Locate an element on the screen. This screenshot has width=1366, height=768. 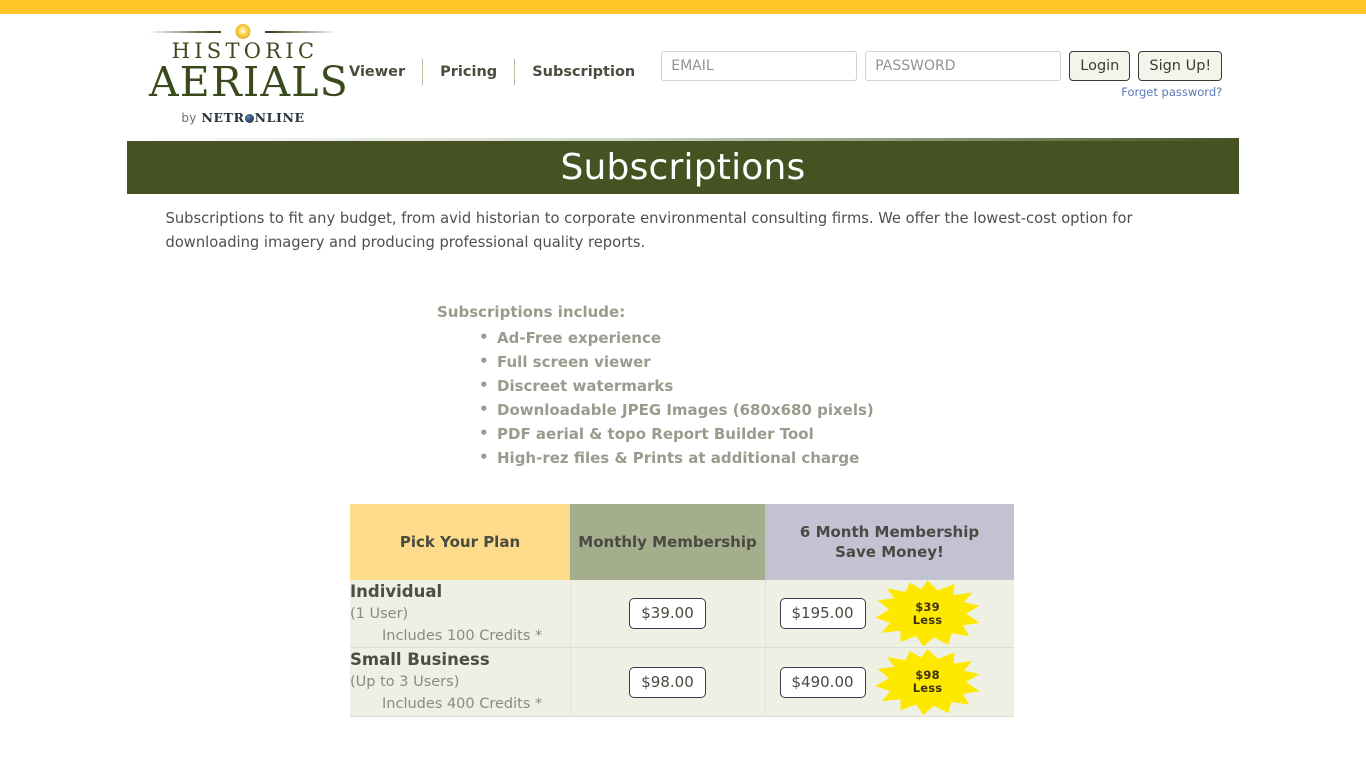
savings-badge-text: $39 Less is located at coordinates (928, 614).